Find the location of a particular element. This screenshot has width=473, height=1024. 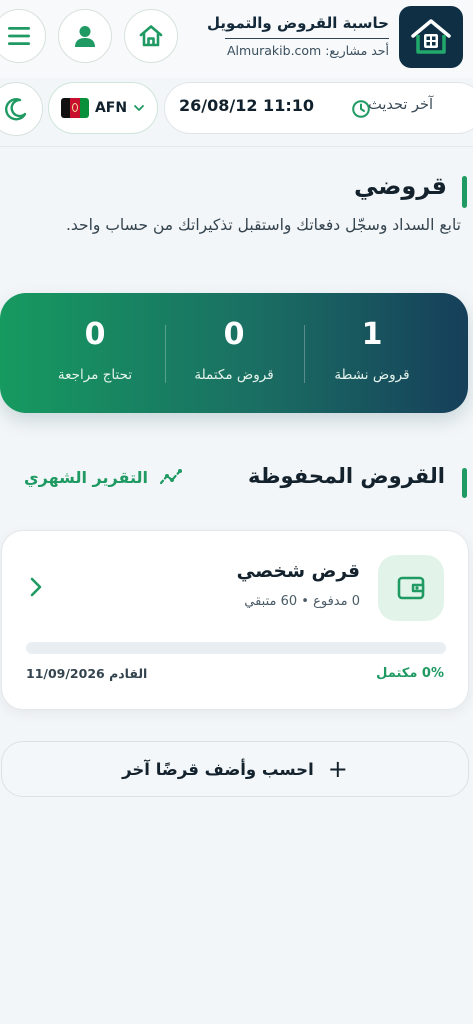

brand-subtitle: أحد مشاريع: Almurakib.com is located at coordinates (279, 50).